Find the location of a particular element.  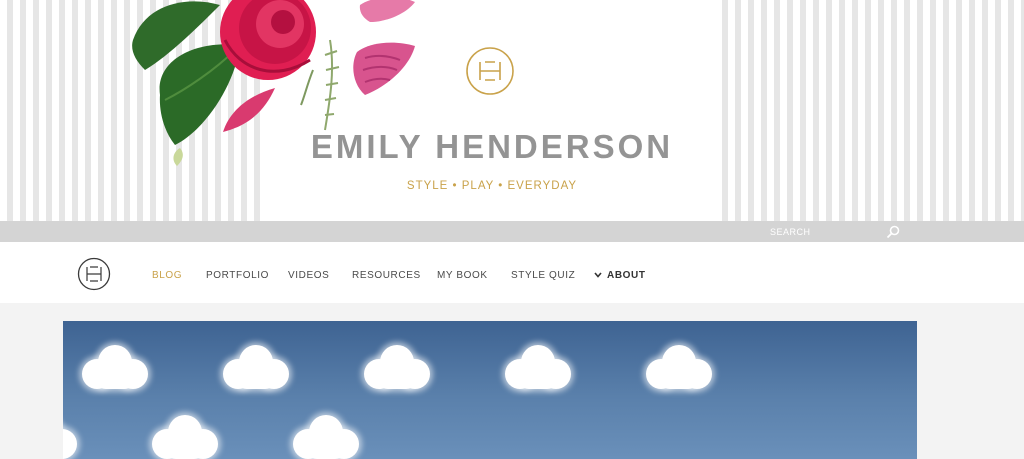

nav-item-style-quiz: STYLE QUIZ is located at coordinates (543, 275).